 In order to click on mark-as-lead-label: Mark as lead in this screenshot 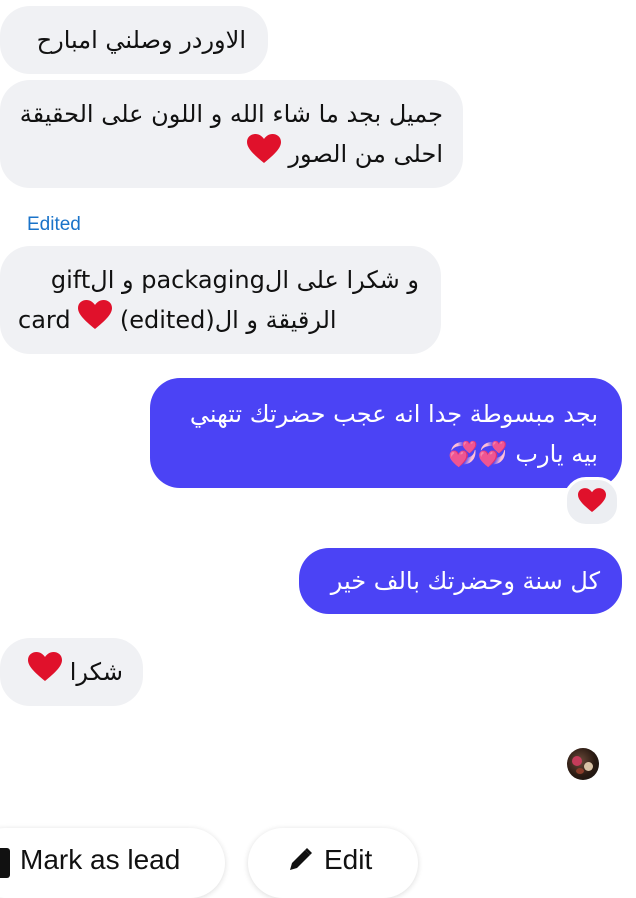, I will do `click(100, 859)`.